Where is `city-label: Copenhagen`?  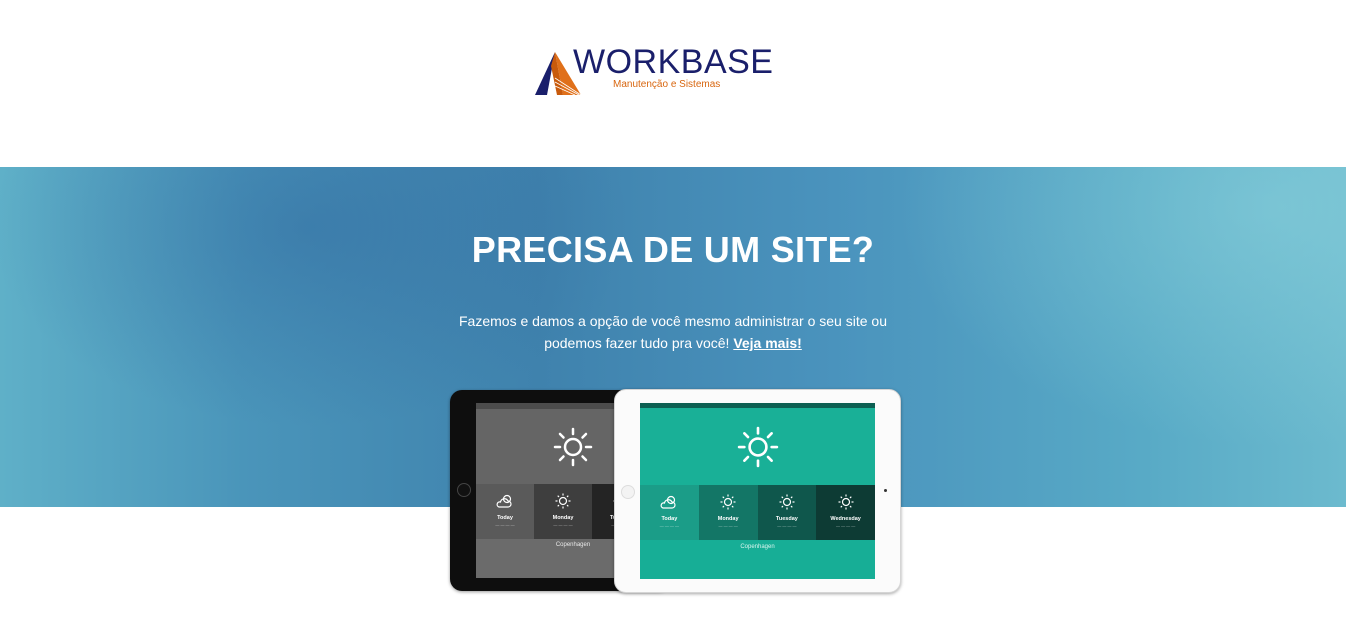 city-label: Copenhagen is located at coordinates (757, 547).